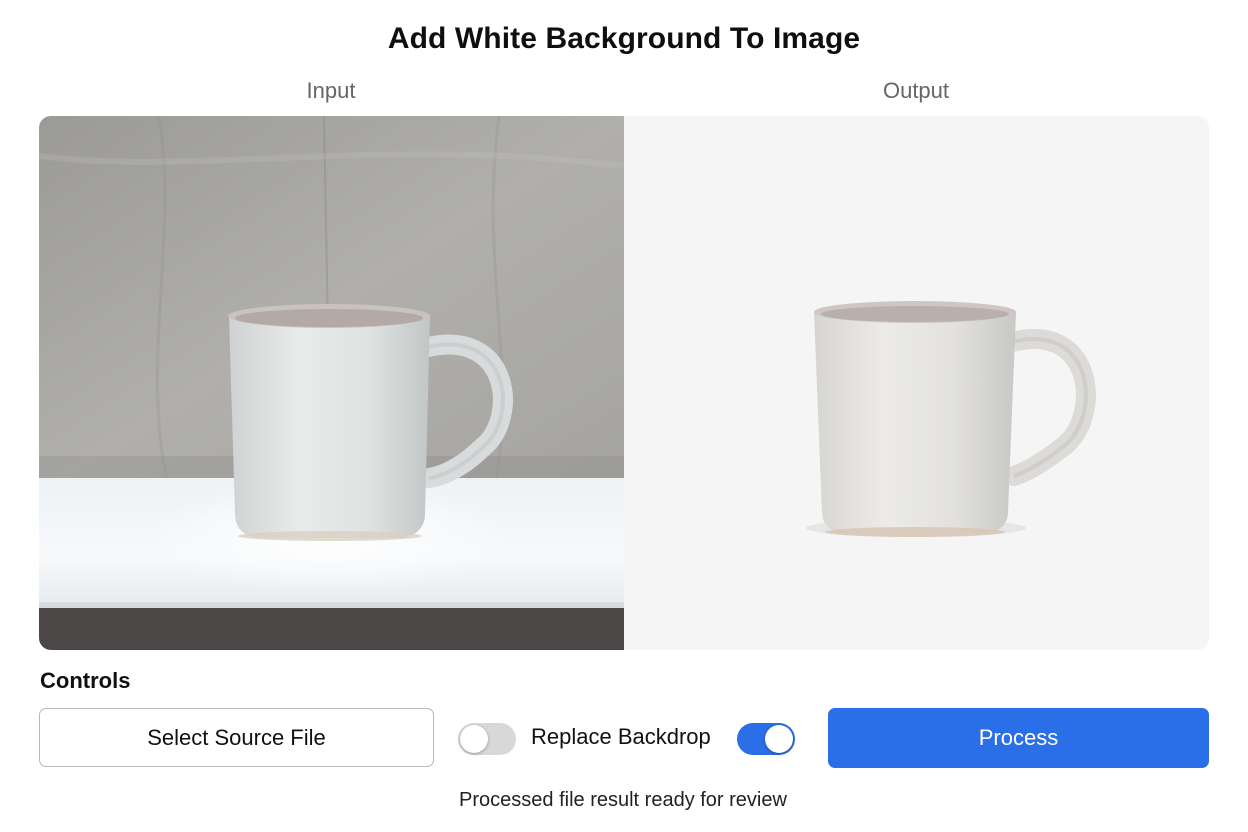 The width and height of the screenshot is (1248, 832). What do you see at coordinates (85, 680) in the screenshot?
I see `controls-heading: Controls` at bounding box center [85, 680].